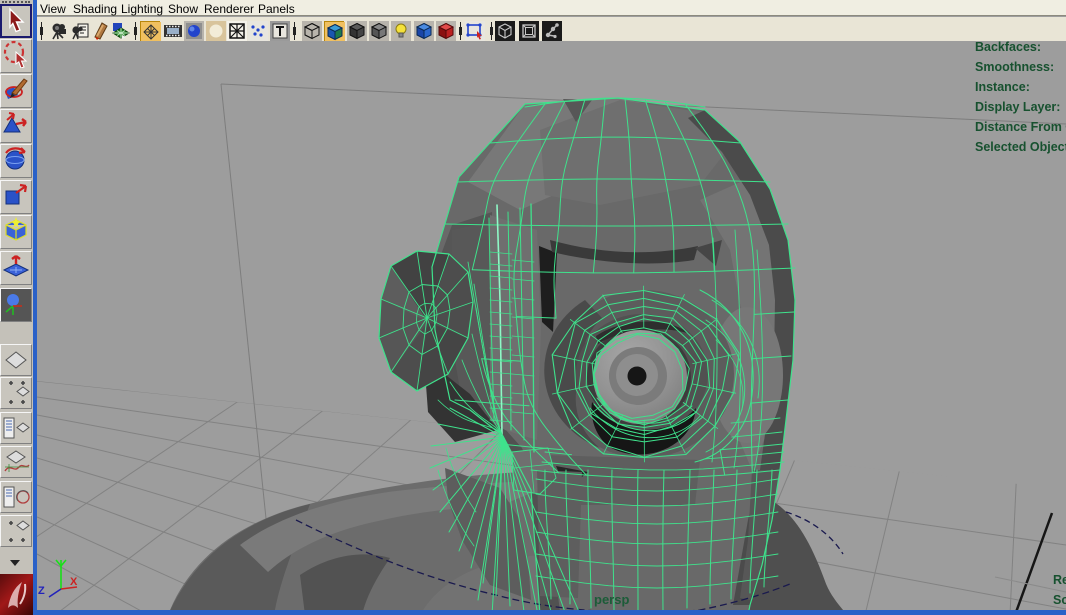 The height and width of the screenshot is (615, 1066). What do you see at coordinates (1014, 67) in the screenshot?
I see `svg-text: Smoothness:` at bounding box center [1014, 67].